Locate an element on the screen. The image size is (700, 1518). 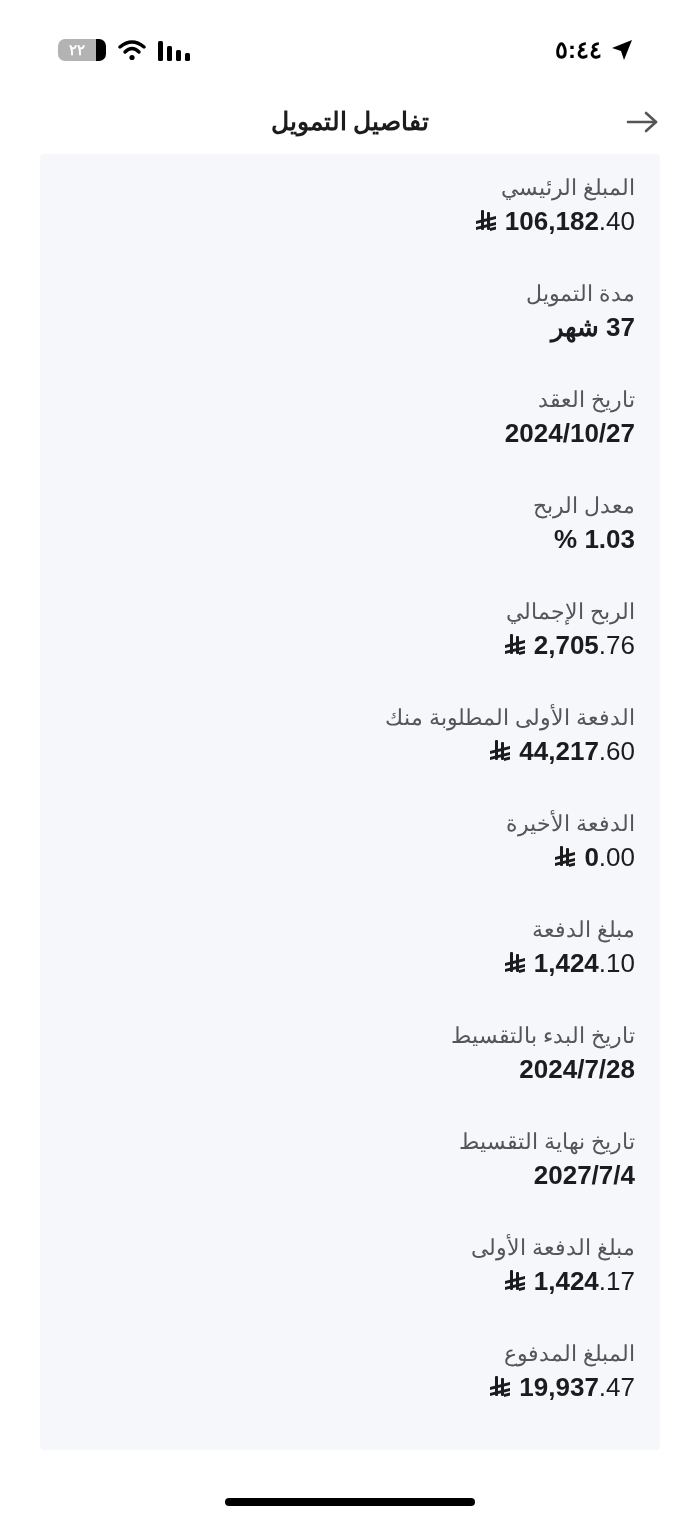
detail-value: 2027/7/4 is located at coordinates (584, 1175).